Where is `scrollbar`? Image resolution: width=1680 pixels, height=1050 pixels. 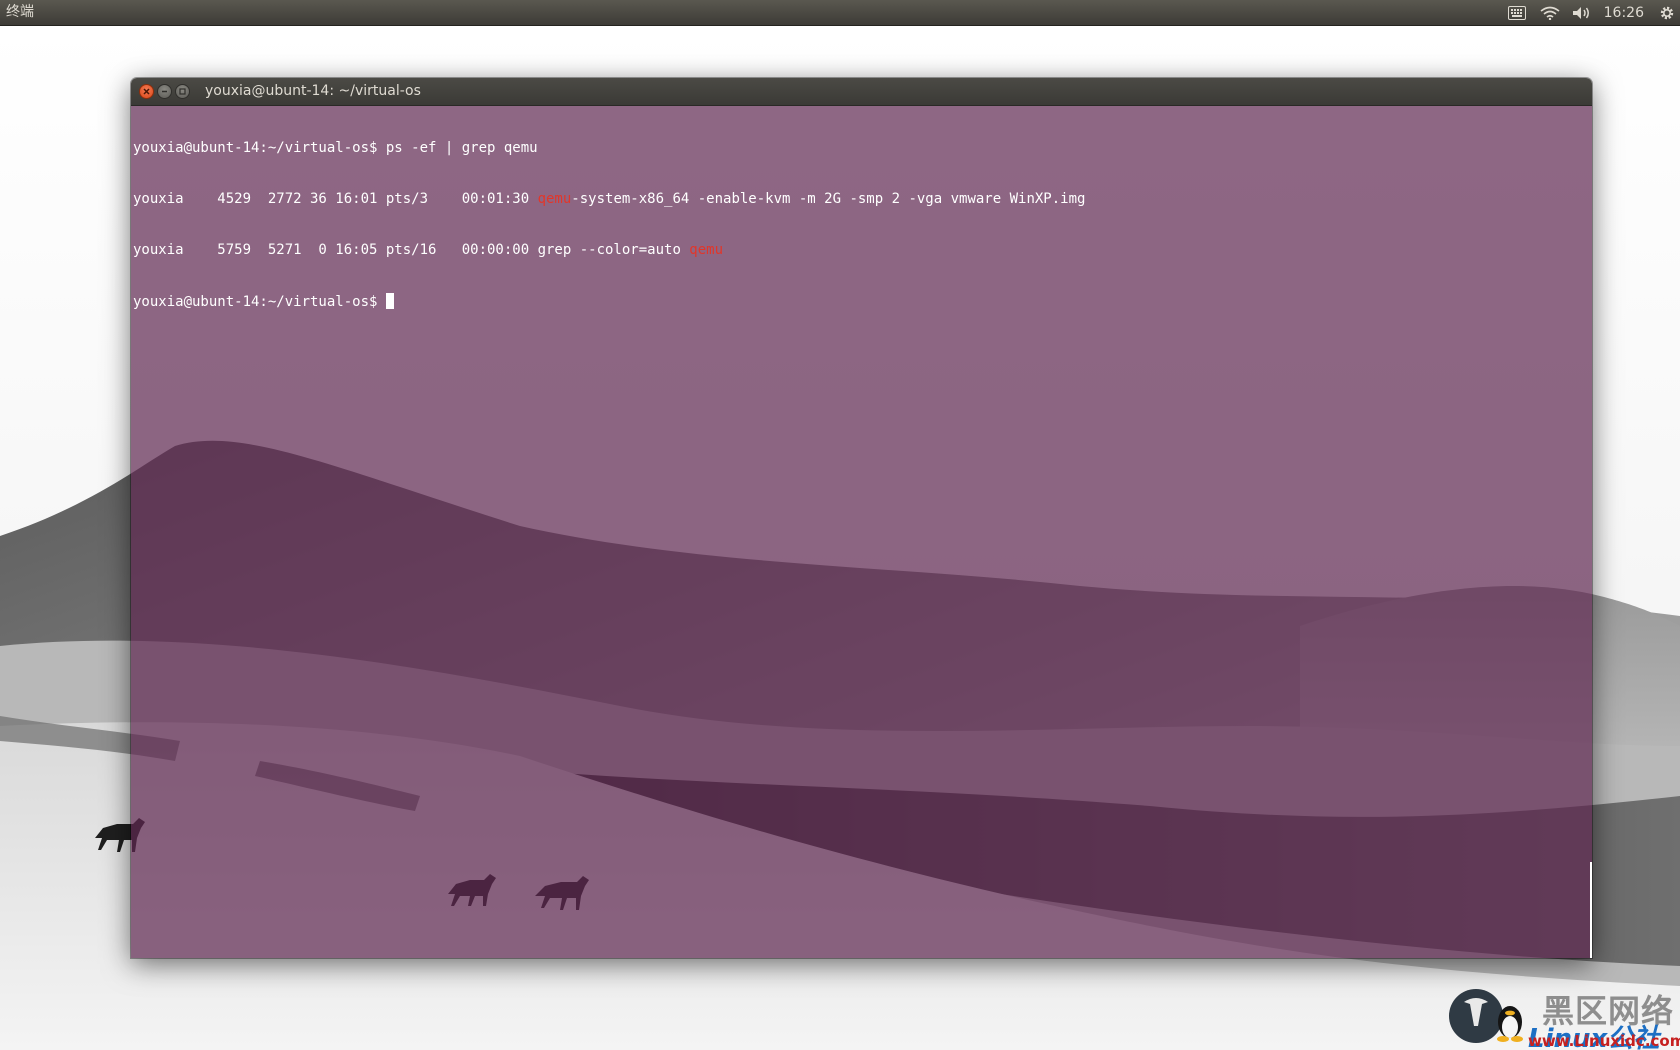
scrollbar is located at coordinates (1591, 910).